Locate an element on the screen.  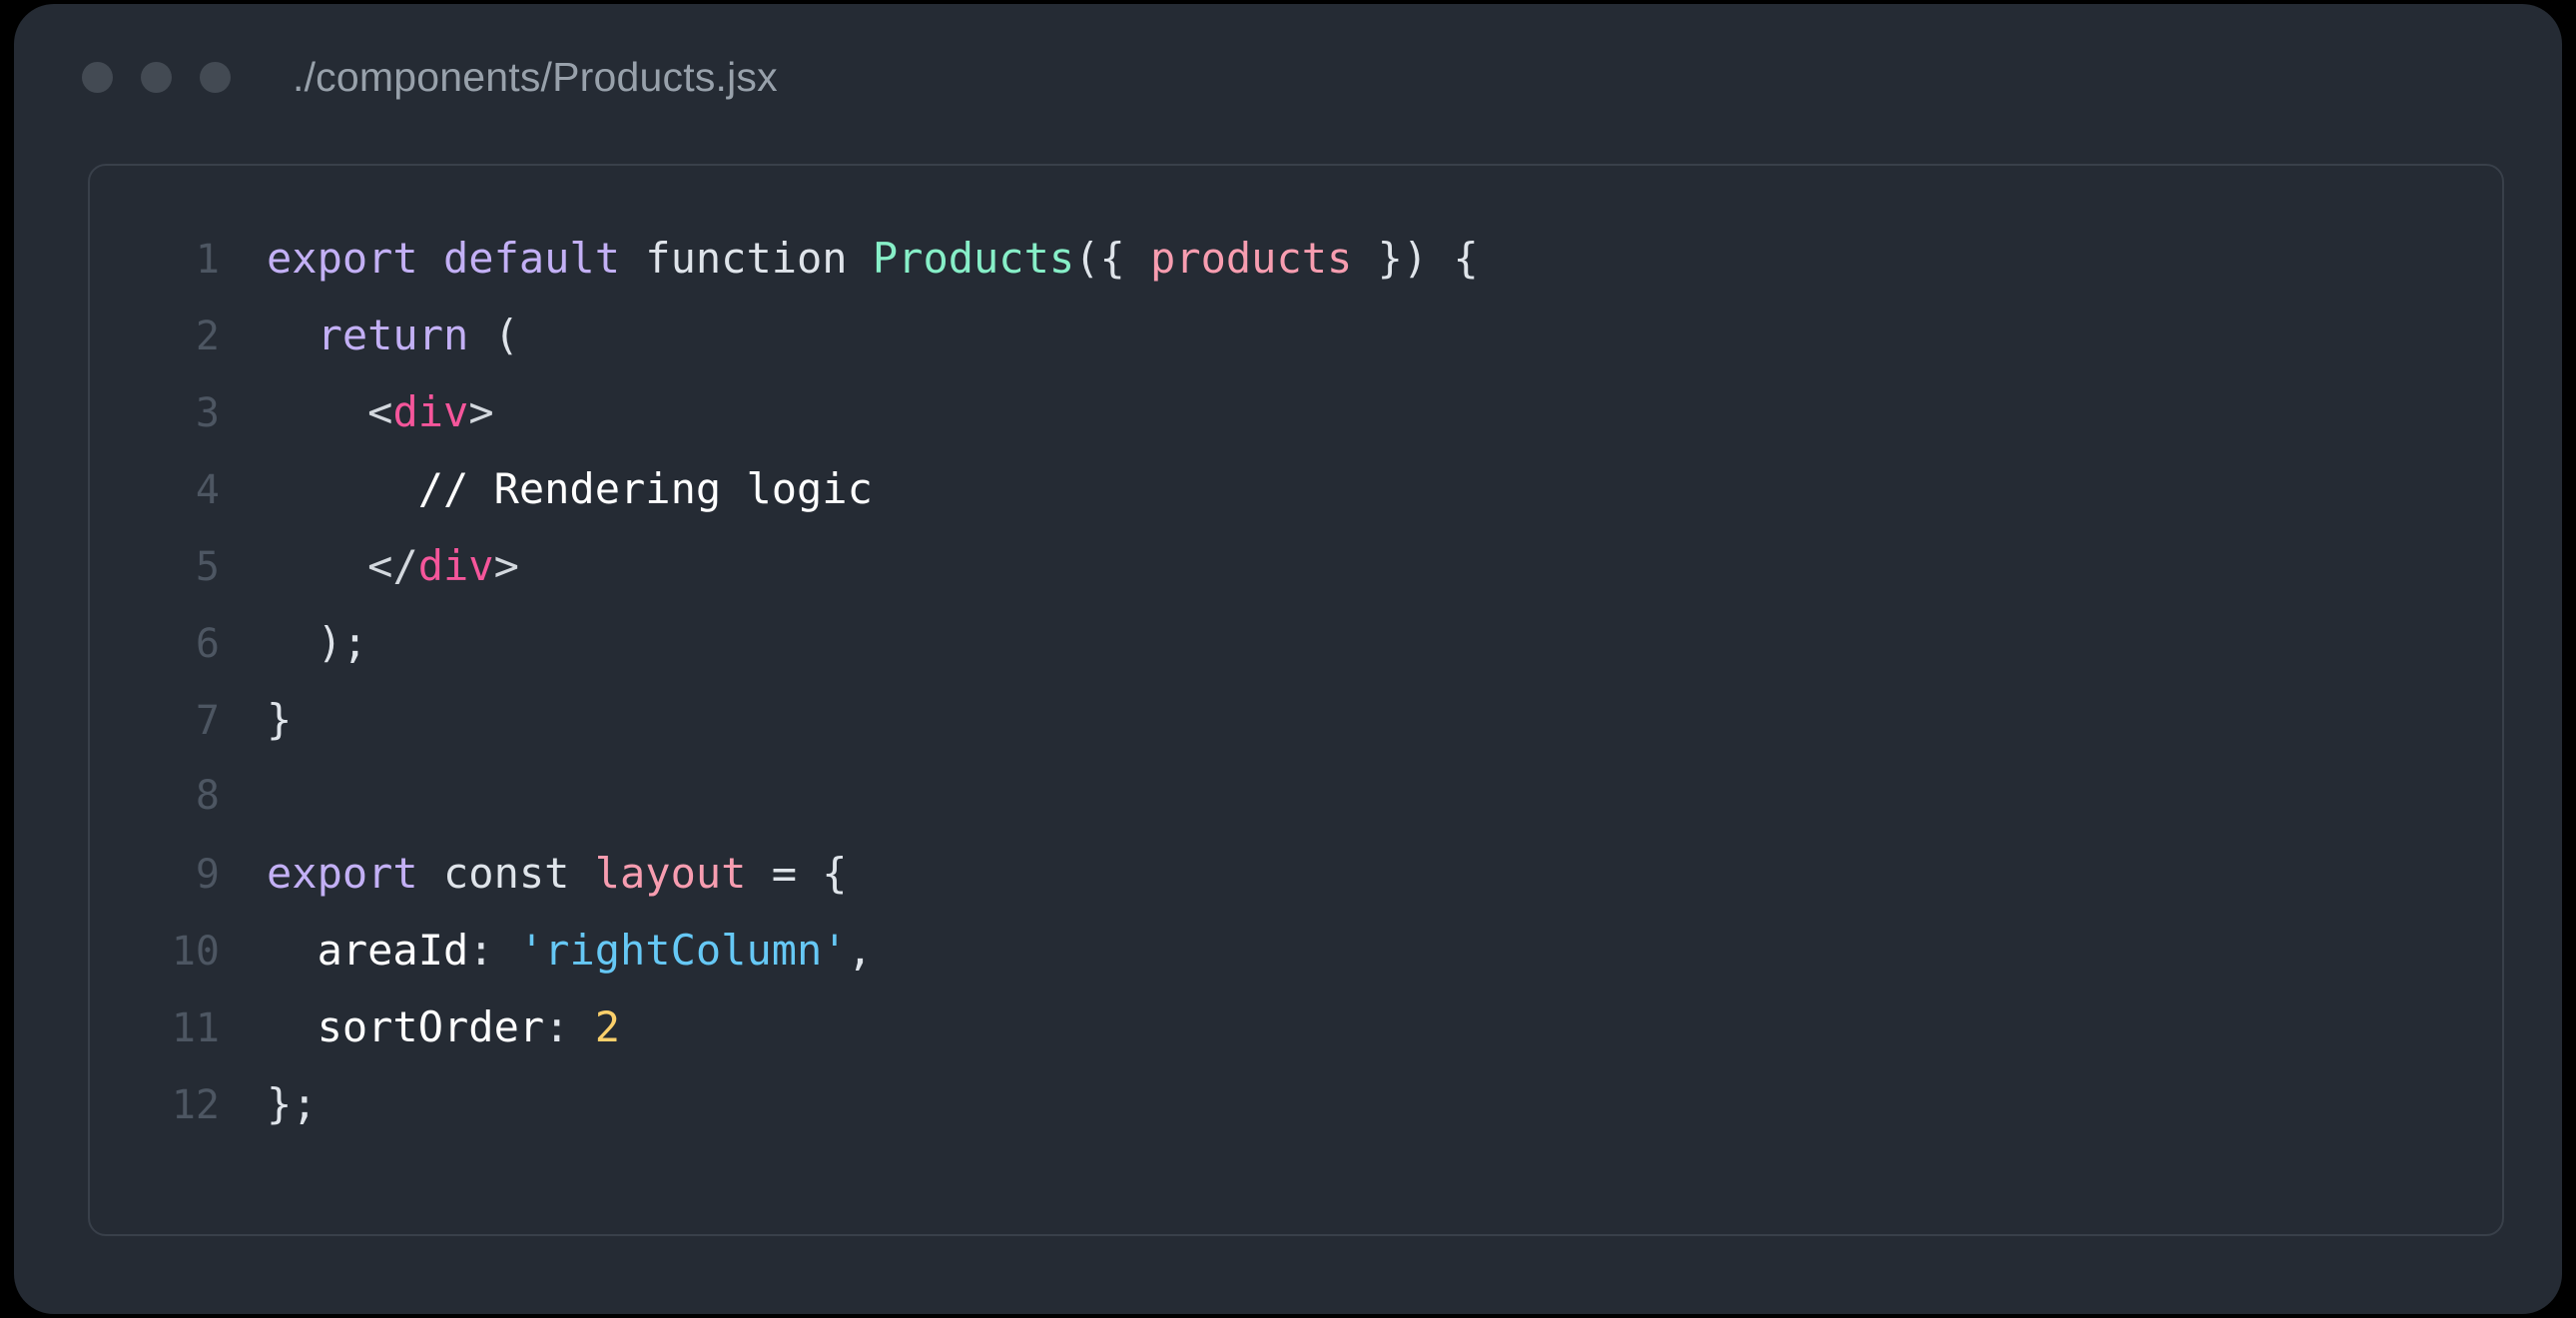
token-bracket: < is located at coordinates (380, 412).